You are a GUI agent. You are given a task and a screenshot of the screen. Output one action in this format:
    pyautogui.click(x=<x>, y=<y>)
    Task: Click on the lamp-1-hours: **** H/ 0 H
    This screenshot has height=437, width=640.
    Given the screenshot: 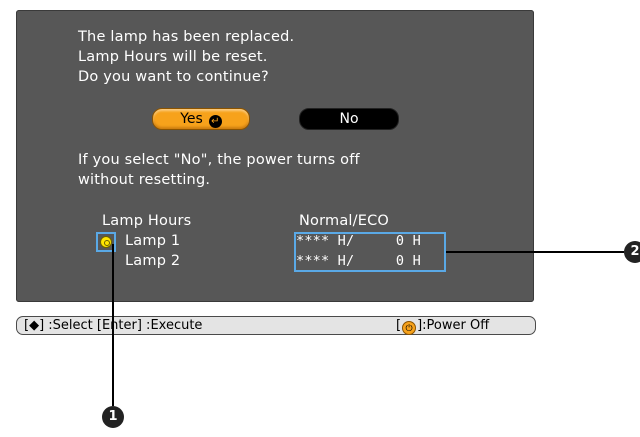 What is the action you would take?
    pyautogui.click(x=358, y=241)
    